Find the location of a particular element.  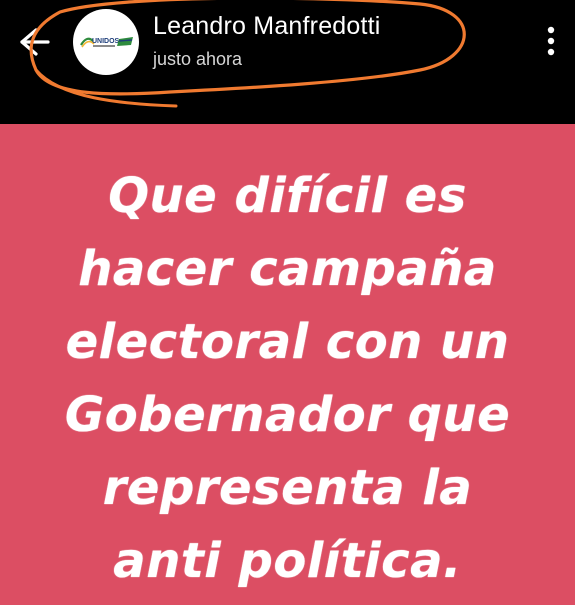

logo-wordmark: UNIDOS is located at coordinates (106, 41).